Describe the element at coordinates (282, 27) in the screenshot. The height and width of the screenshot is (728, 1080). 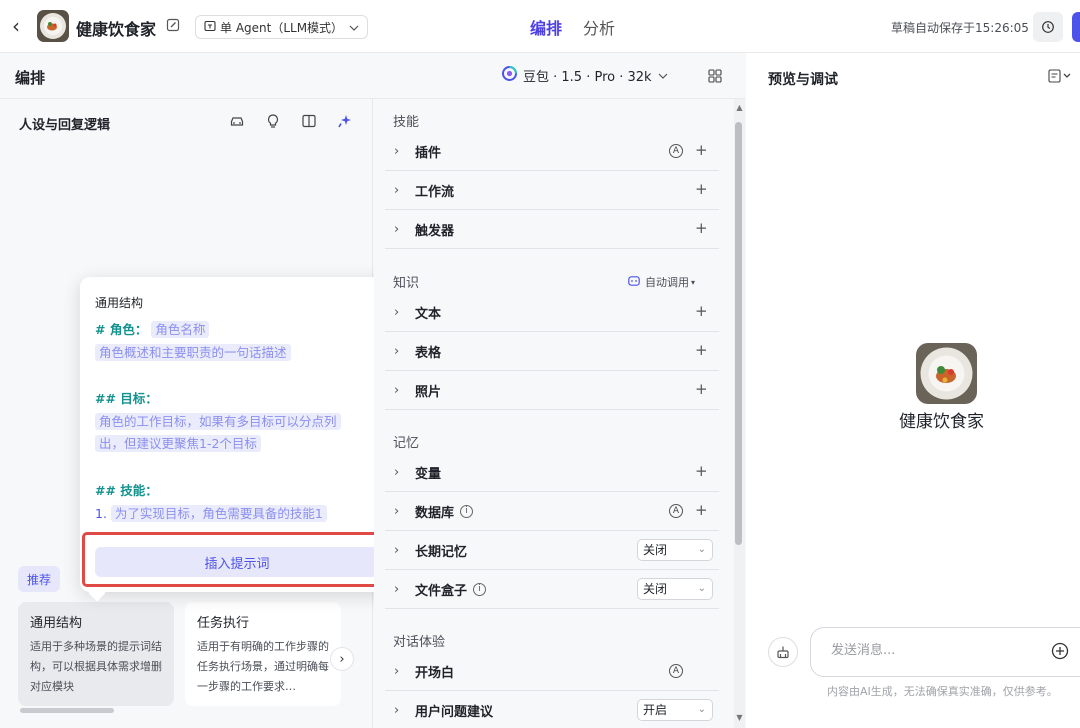
I see `agent-mode-select: 单 Agent（LLM模式）` at that location.